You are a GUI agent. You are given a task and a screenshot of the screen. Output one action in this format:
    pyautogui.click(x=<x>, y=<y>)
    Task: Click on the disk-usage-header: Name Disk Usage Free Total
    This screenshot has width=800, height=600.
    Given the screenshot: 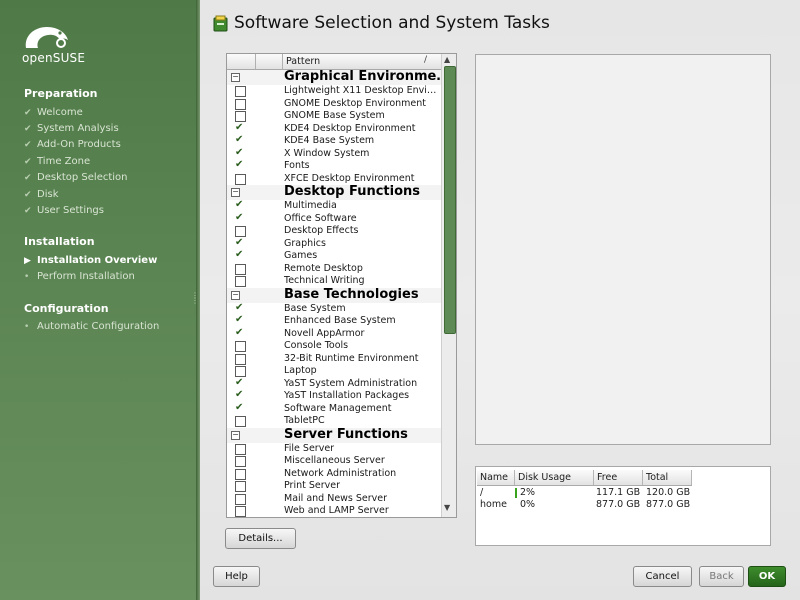 What is the action you would take?
    pyautogui.click(x=584, y=478)
    